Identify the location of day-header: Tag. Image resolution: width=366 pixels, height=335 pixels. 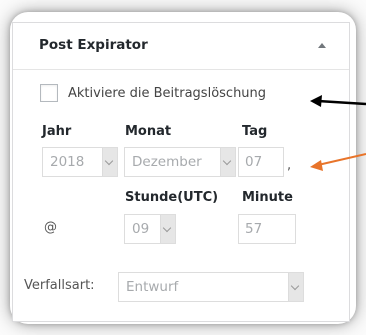
(255, 131).